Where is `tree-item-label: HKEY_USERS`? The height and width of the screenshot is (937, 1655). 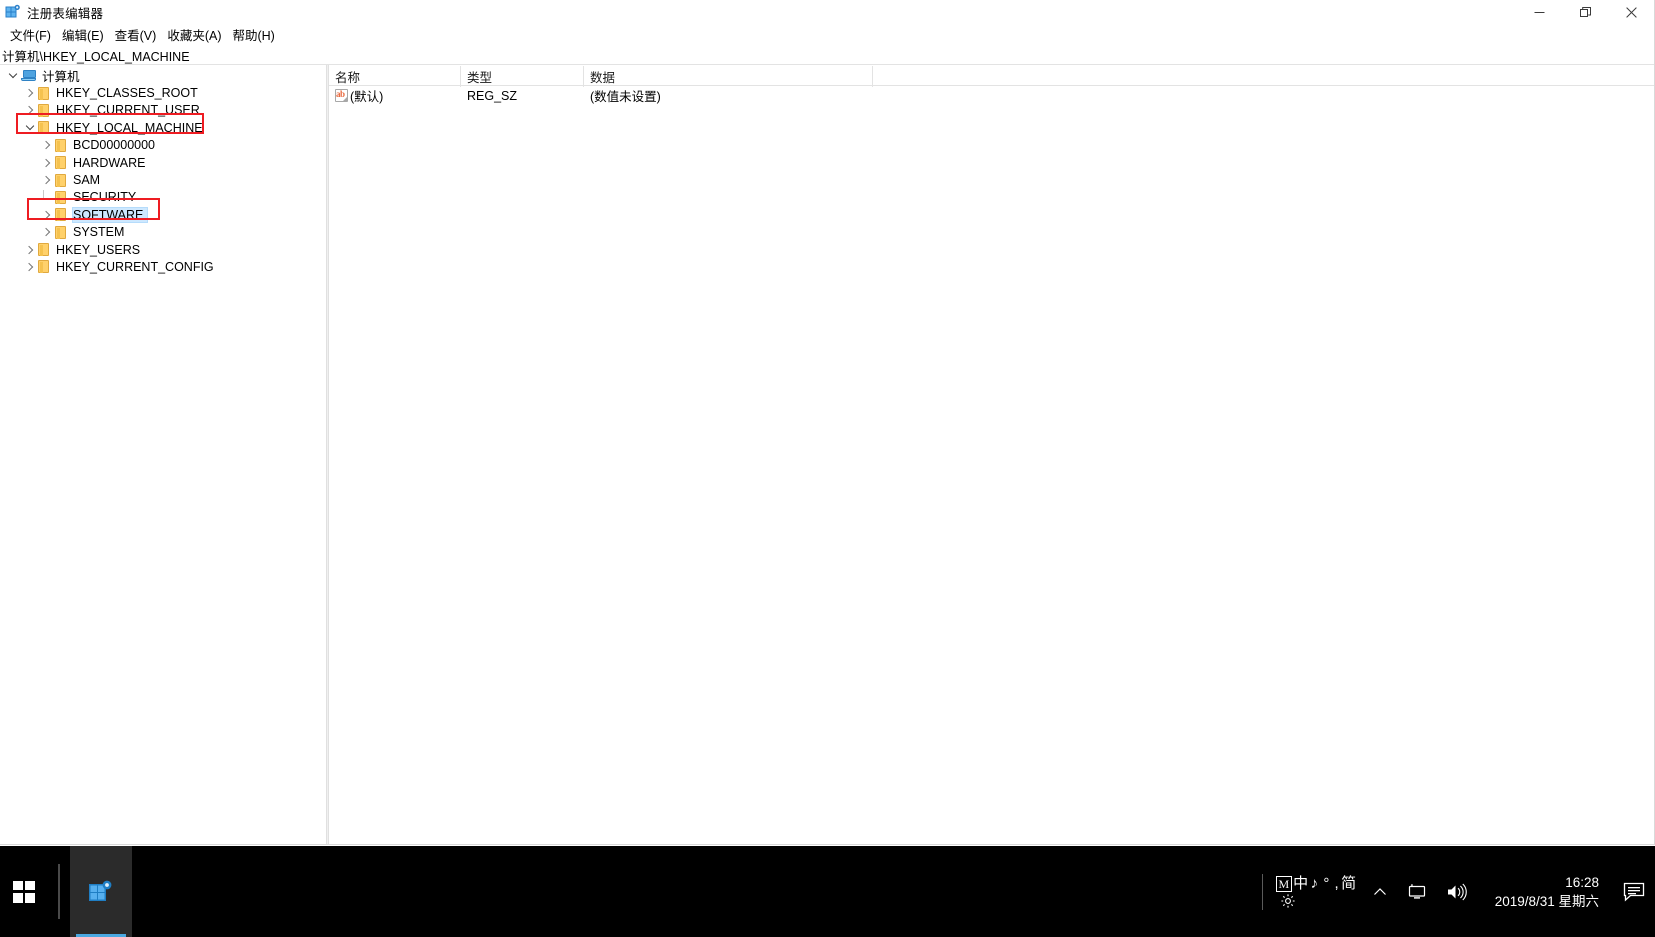
tree-item-label: HKEY_USERS is located at coordinates (98, 249).